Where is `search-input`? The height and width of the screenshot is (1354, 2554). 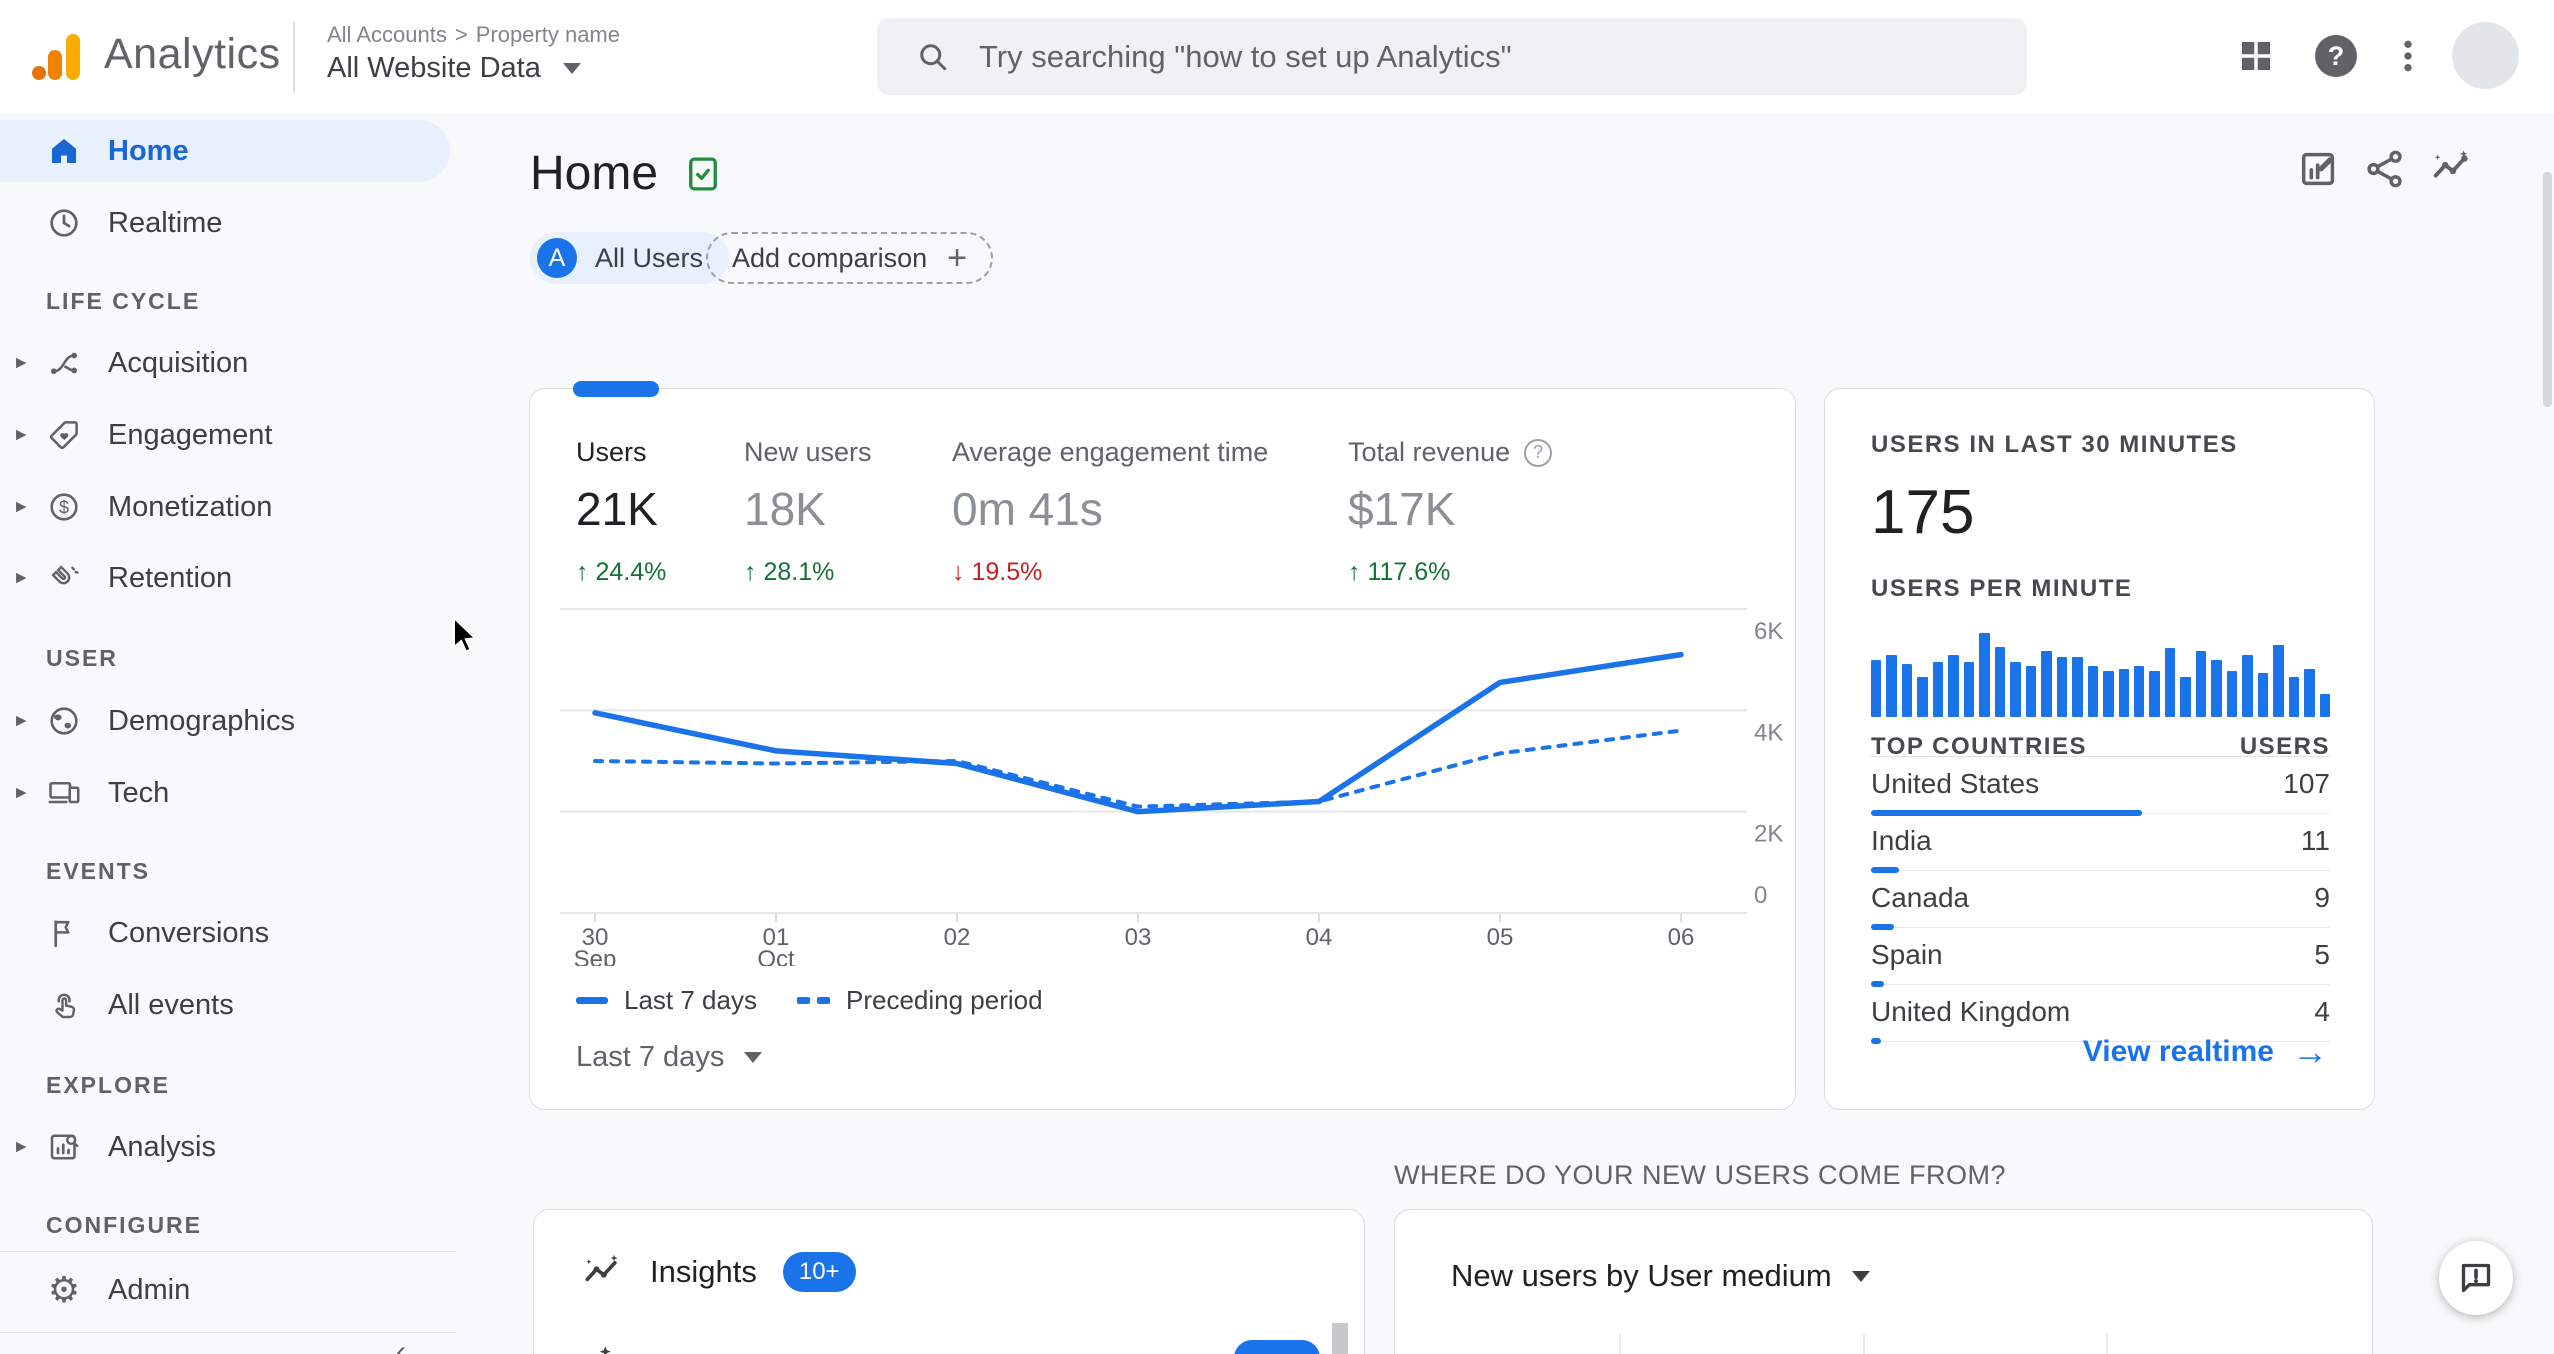
search-input is located at coordinates (1454, 56).